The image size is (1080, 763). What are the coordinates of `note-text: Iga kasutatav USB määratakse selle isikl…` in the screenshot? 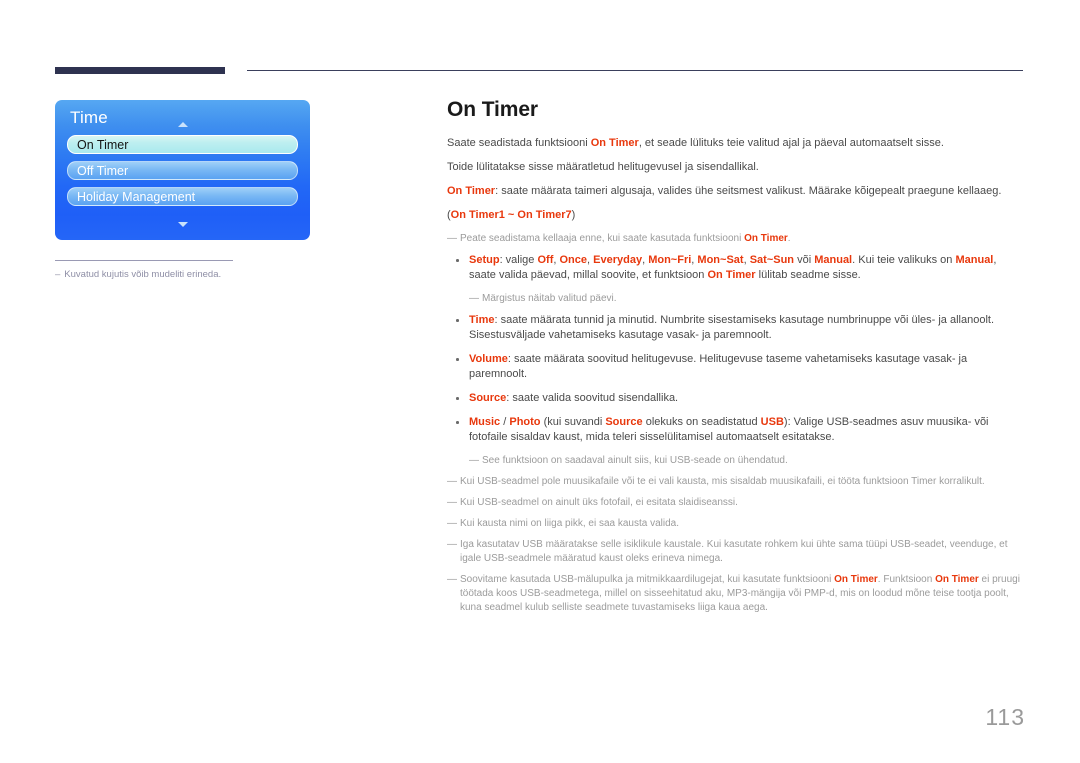 It's located at (734, 551).